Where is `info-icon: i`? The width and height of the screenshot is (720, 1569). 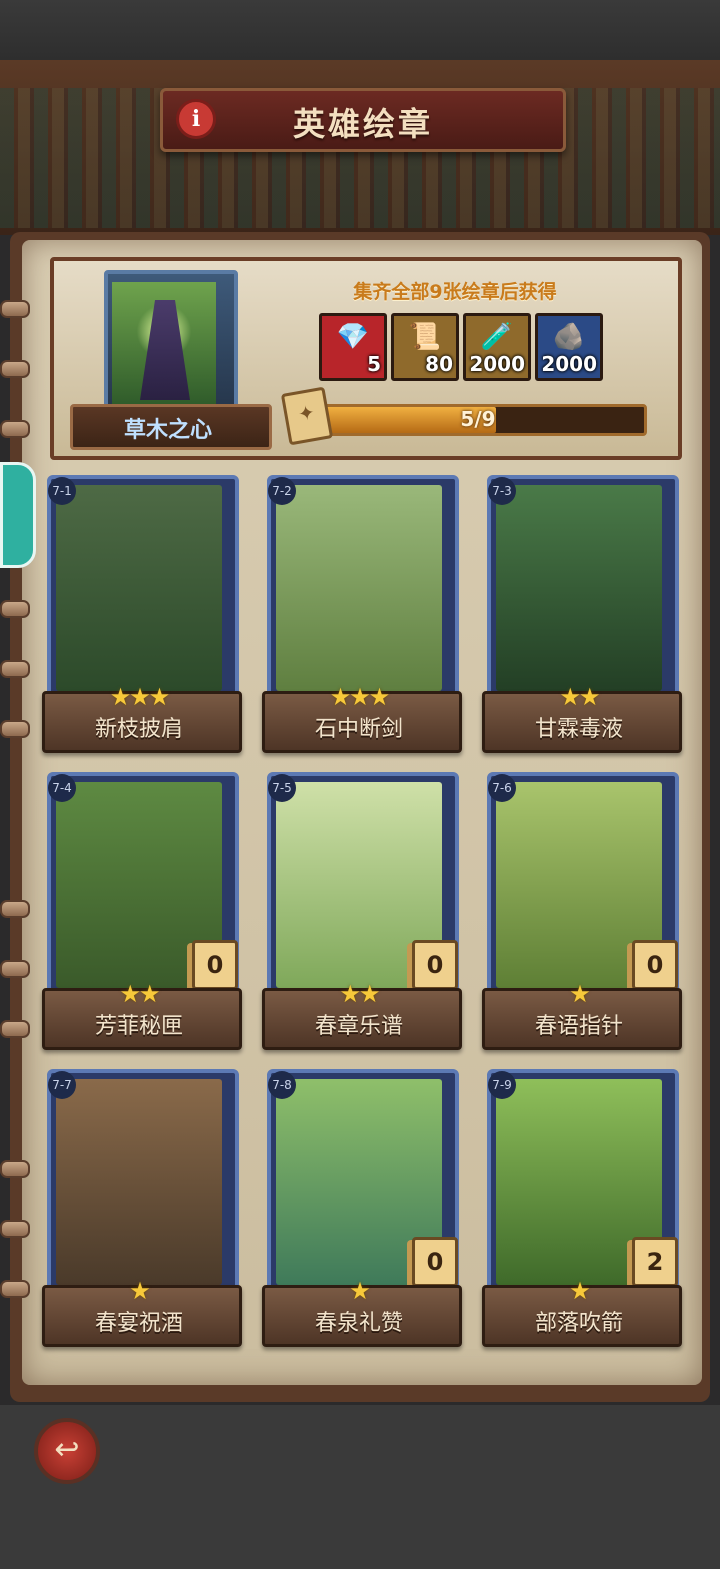
info-icon: i is located at coordinates (196, 119).